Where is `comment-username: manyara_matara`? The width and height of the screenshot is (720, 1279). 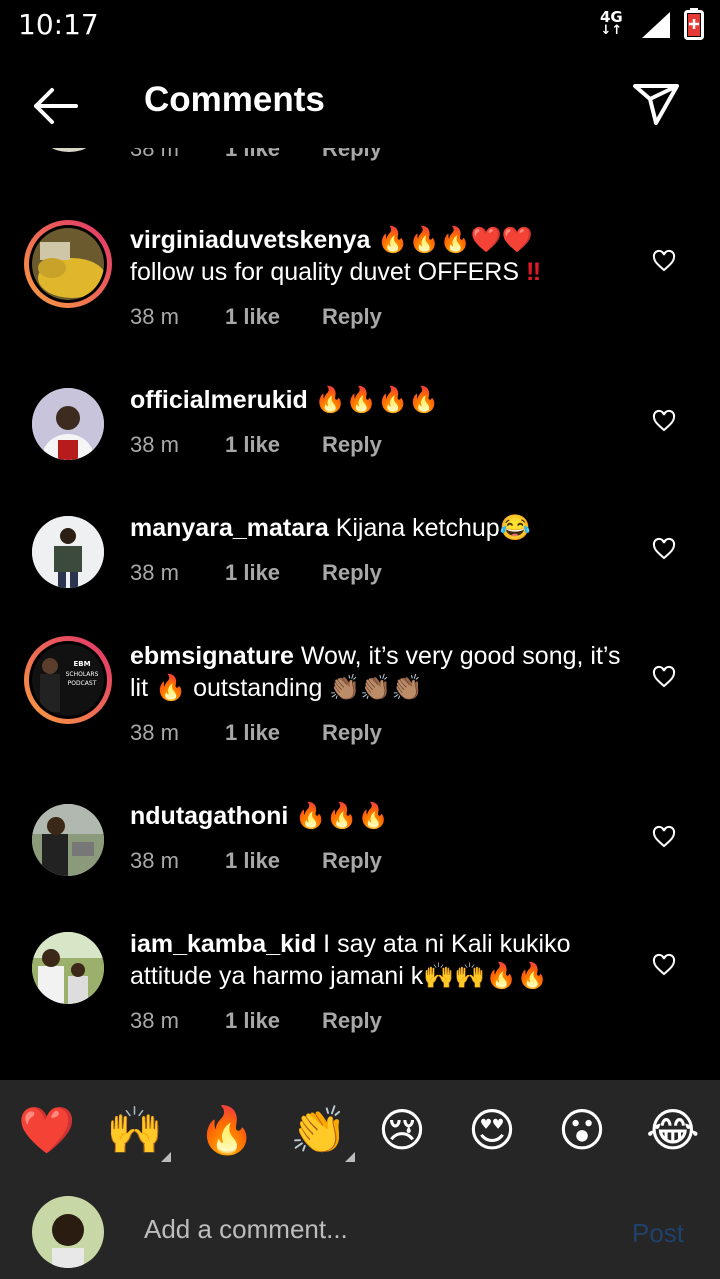 comment-username: manyara_matara is located at coordinates (229, 528).